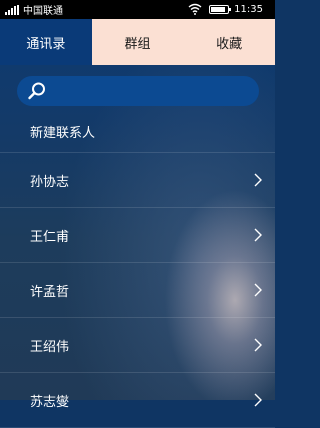 The width and height of the screenshot is (320, 428). What do you see at coordinates (138, 91) in the screenshot?
I see `search-input` at bounding box center [138, 91].